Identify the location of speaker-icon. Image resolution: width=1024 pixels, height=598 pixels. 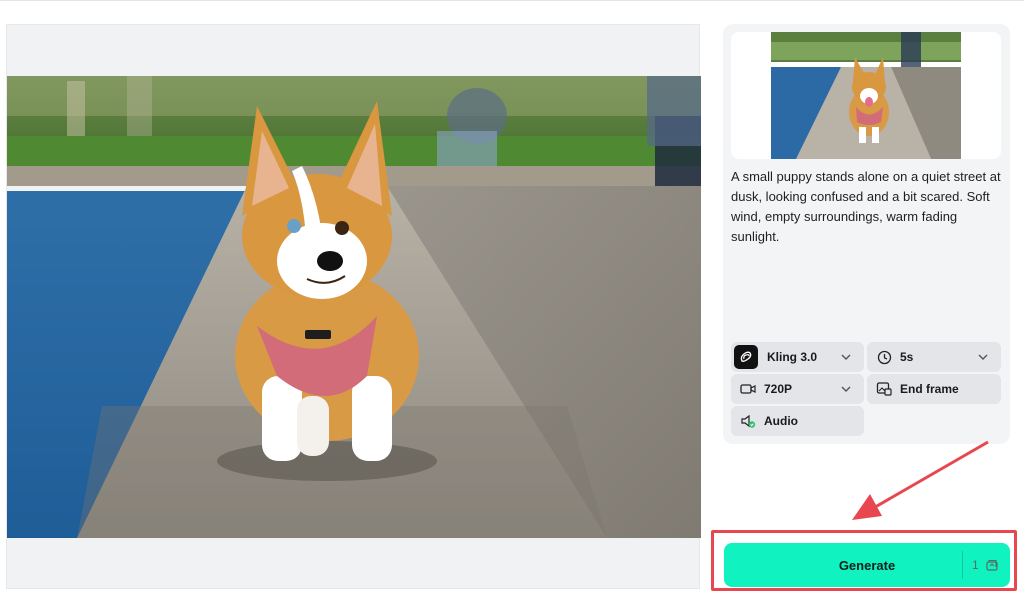
(748, 421).